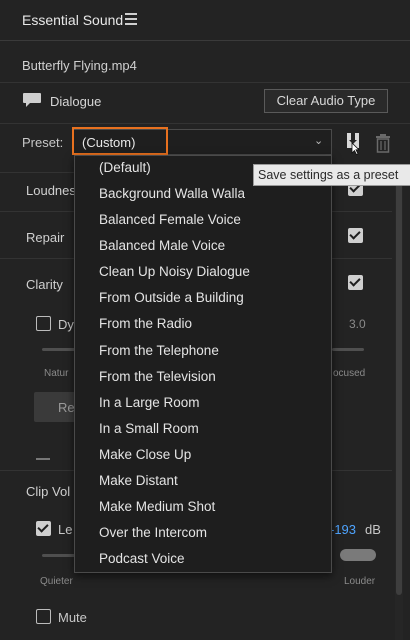 The image size is (410, 640). What do you see at coordinates (138, 480) in the screenshot?
I see `preset-option: Make Distant` at bounding box center [138, 480].